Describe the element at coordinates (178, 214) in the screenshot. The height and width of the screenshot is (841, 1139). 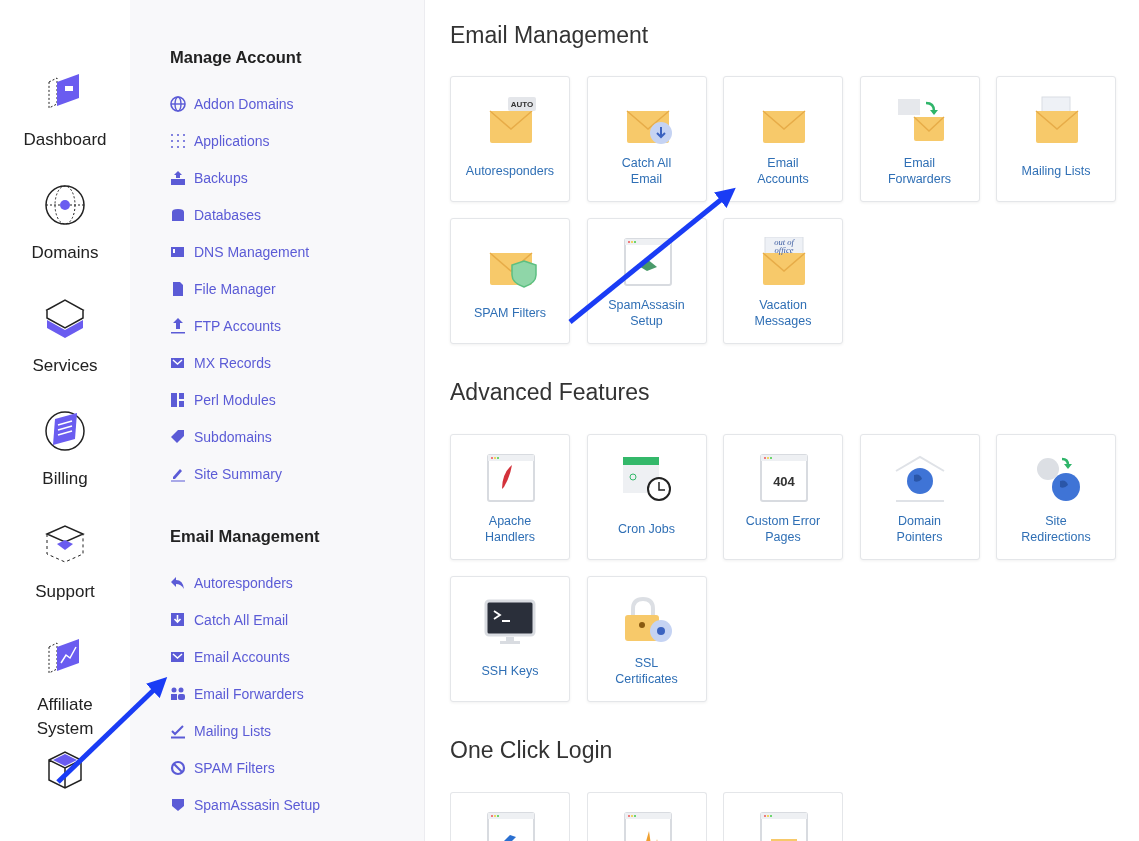
I see `database-icon` at that location.